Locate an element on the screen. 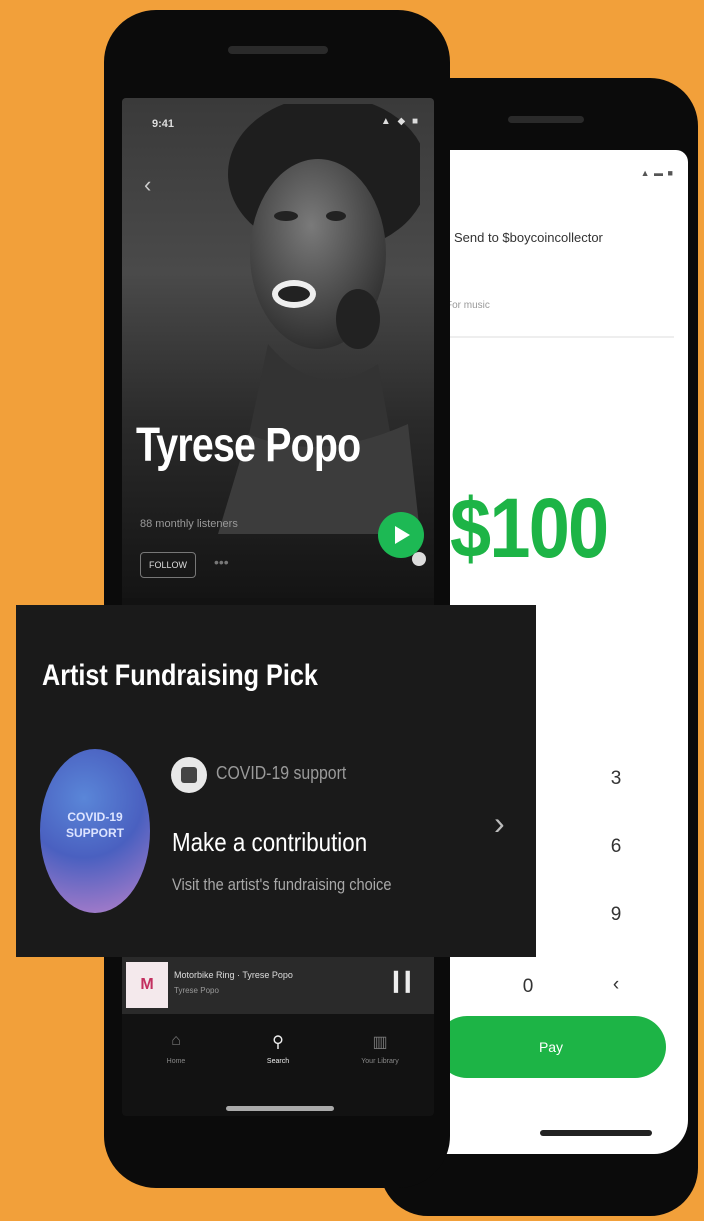 This screenshot has width=704, height=1221. status-time: 9:41 is located at coordinates (163, 124).